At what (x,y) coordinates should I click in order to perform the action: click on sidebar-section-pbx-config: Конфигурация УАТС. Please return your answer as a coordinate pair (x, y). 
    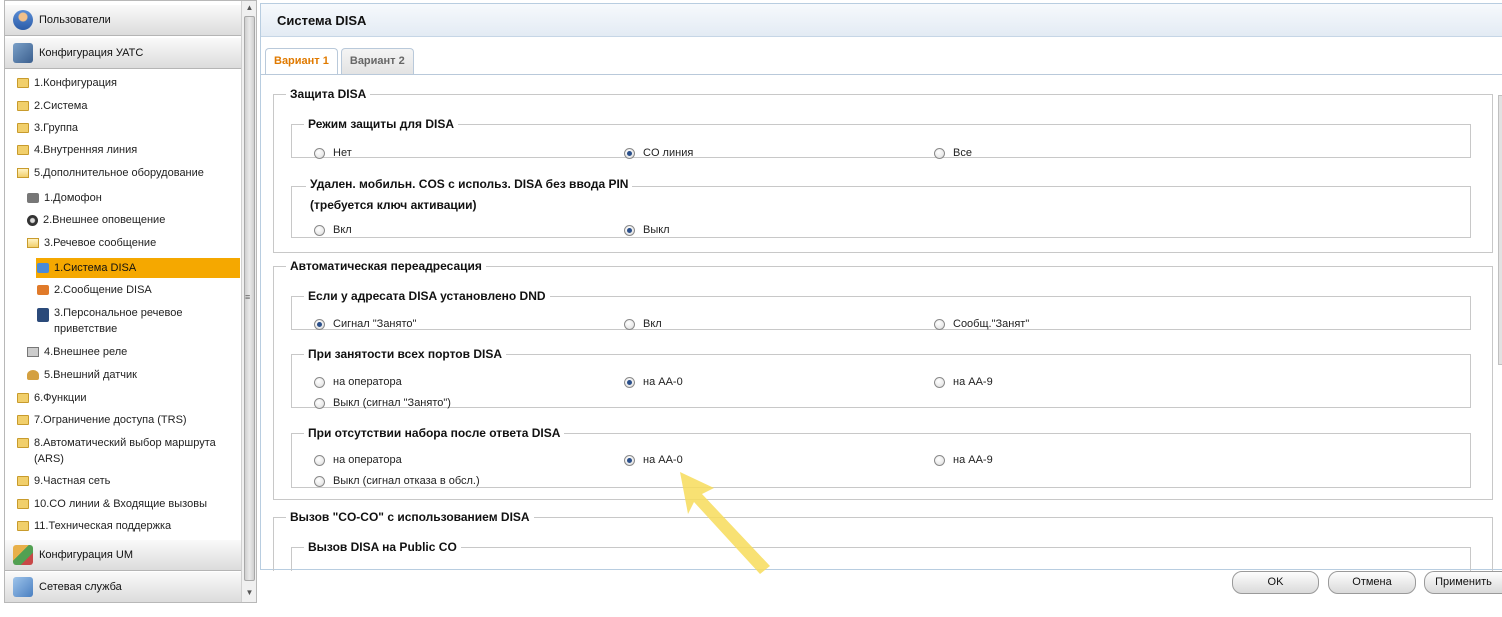
    Looking at the image, I should click on (123, 53).